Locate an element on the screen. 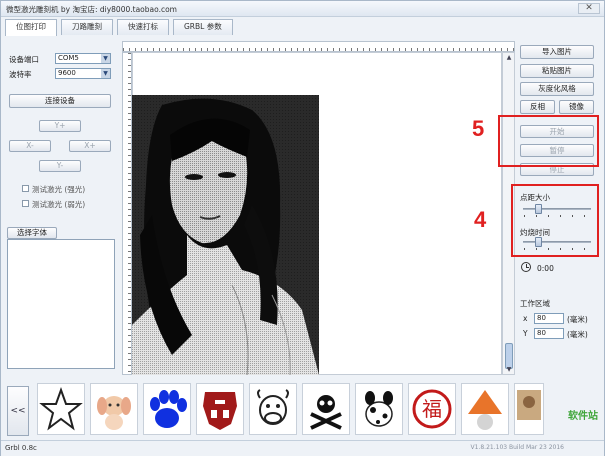 Image resolution: width=605 pixels, height=456 pixels. star-icon is located at coordinates (61, 409).